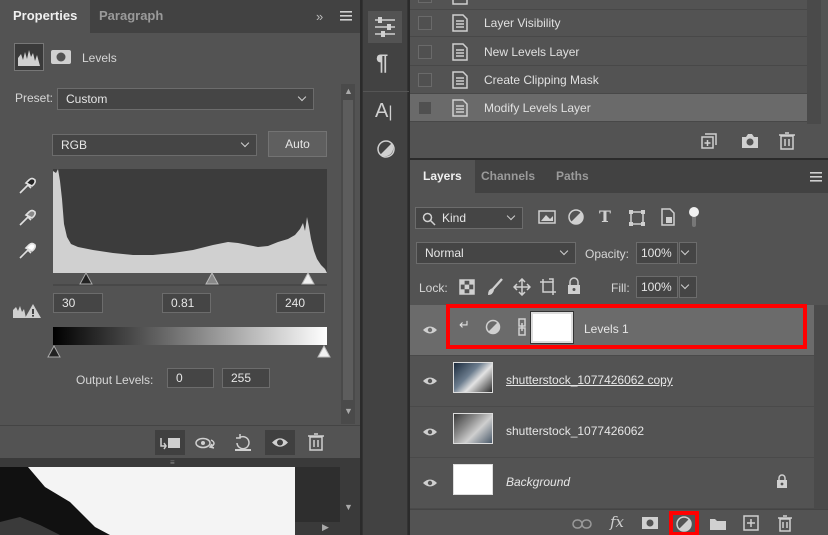  Describe the element at coordinates (170, 442) in the screenshot. I see `clip-to-layer-button` at that location.